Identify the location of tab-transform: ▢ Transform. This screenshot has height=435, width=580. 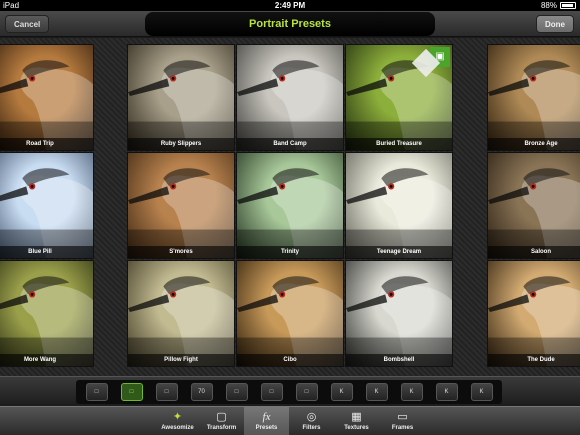
(221, 421).